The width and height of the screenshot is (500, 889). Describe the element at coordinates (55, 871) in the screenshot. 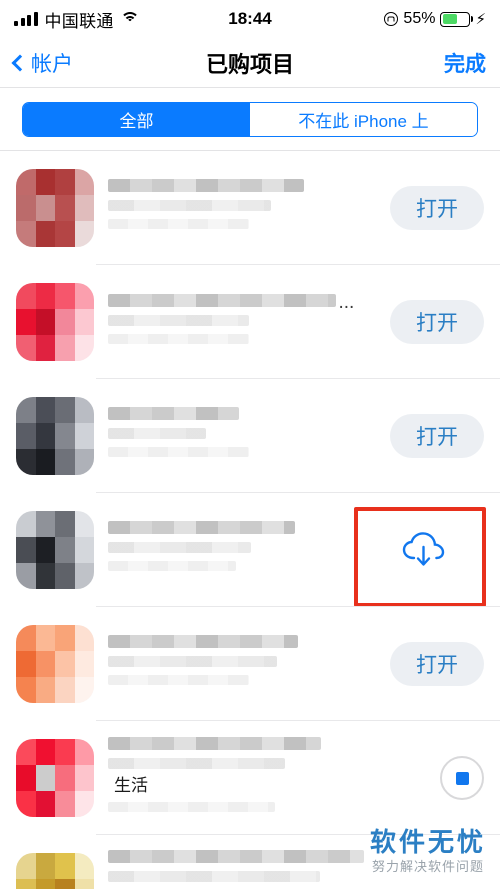

I see `app-icon-blurred-gold` at that location.